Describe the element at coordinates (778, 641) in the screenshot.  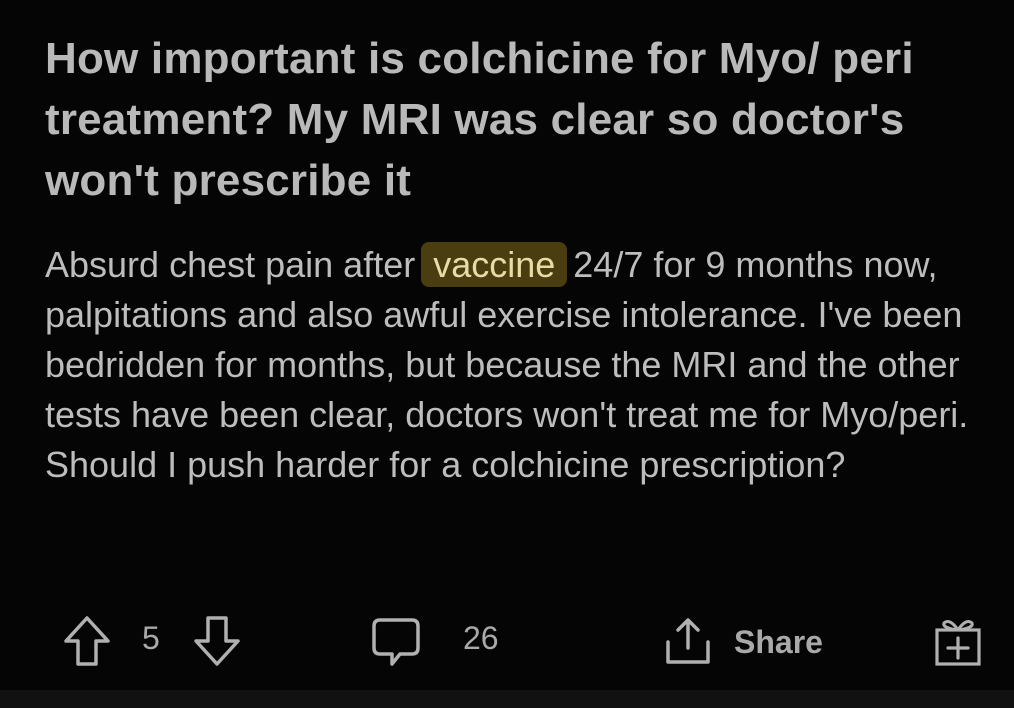
I see `share-label: Share` at that location.